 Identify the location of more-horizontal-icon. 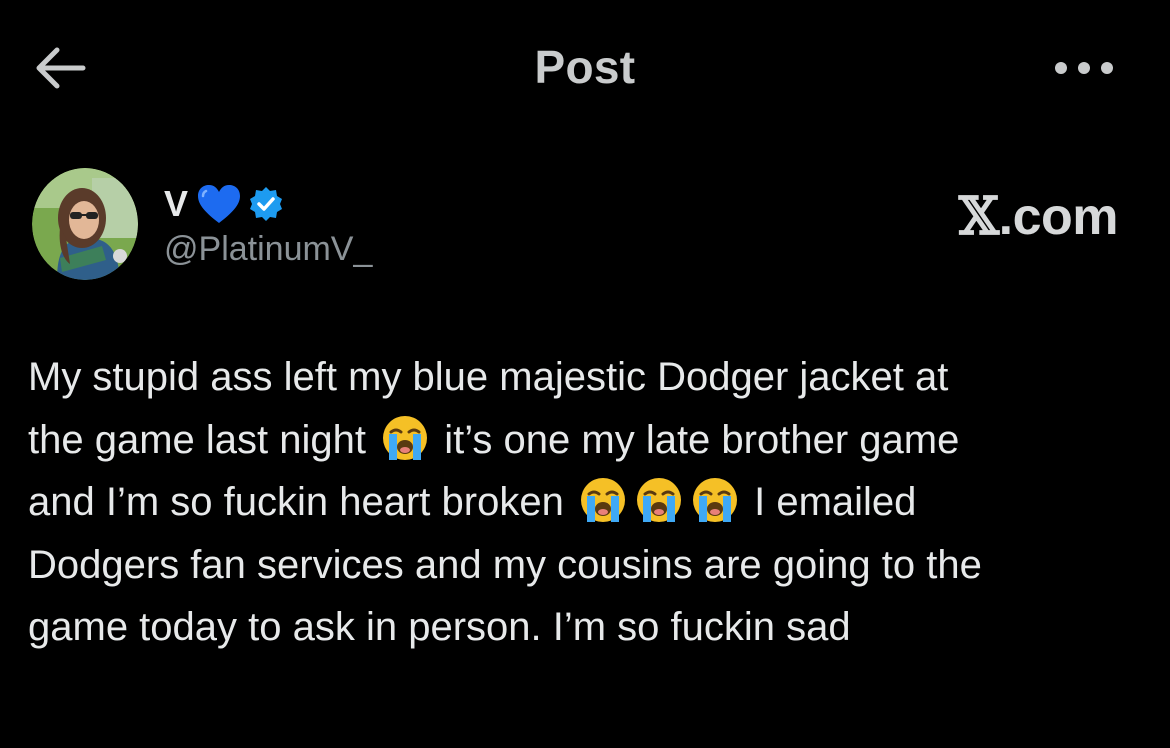
(1084, 68).